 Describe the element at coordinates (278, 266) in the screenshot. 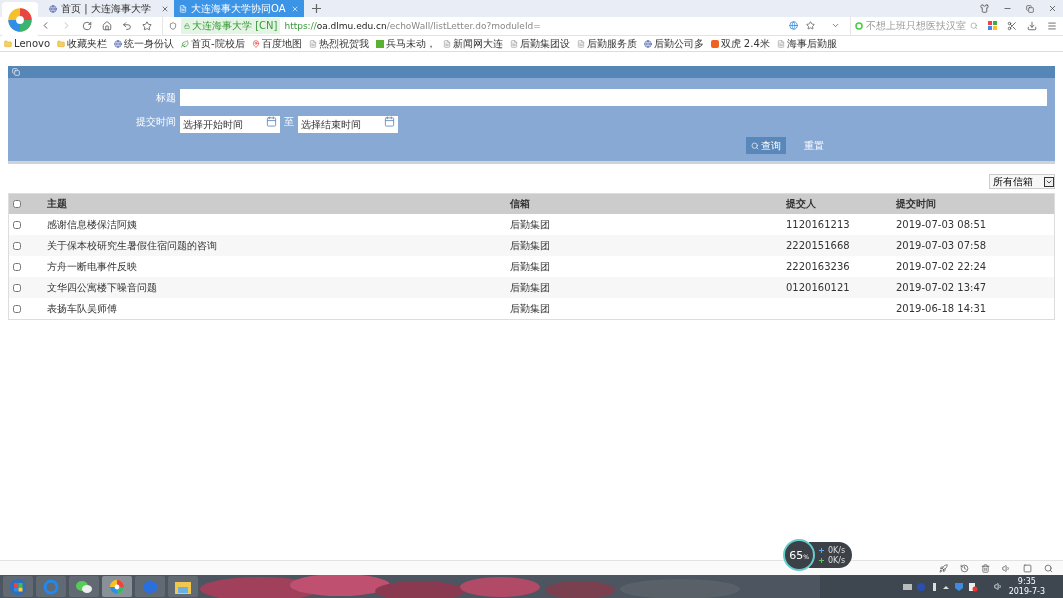

I see `subject-link: 方舟一断电事件反映` at that location.